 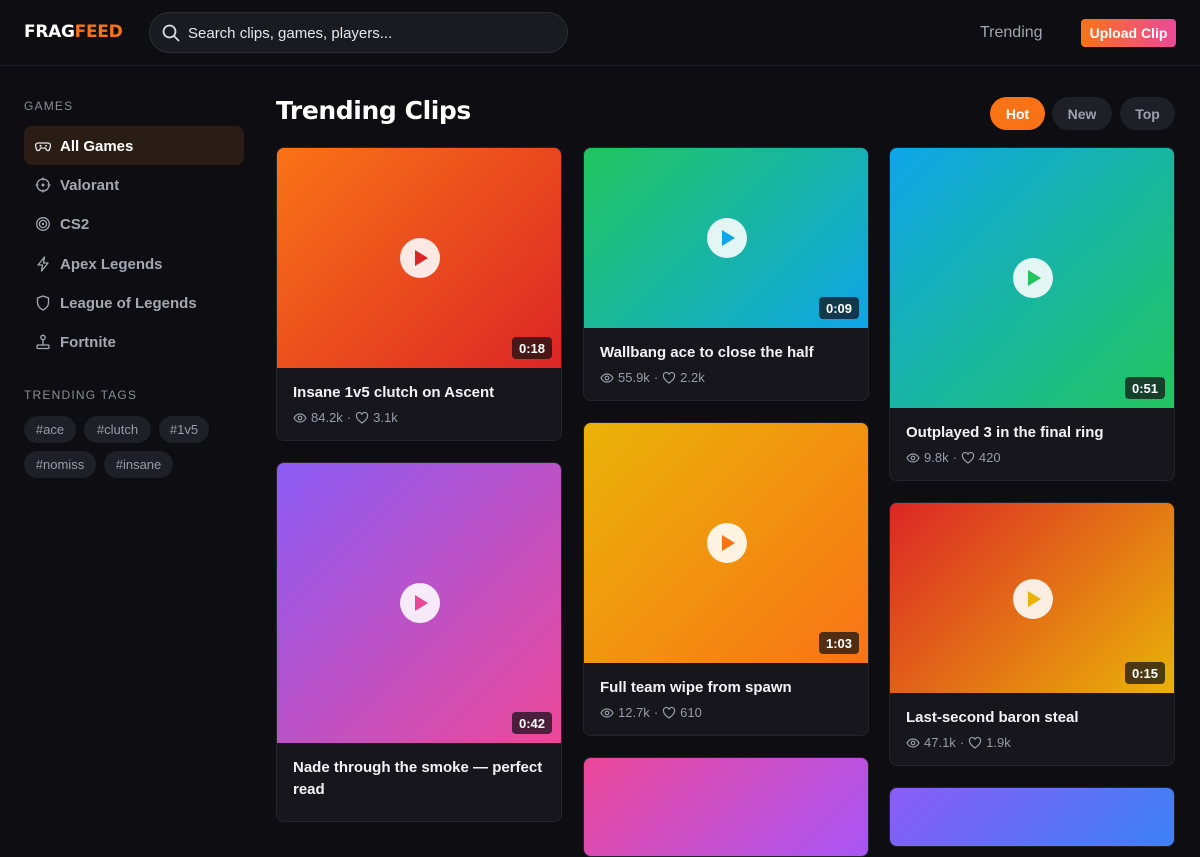 I want to click on clip-title: Full team wipe from spawn, so click(x=726, y=688).